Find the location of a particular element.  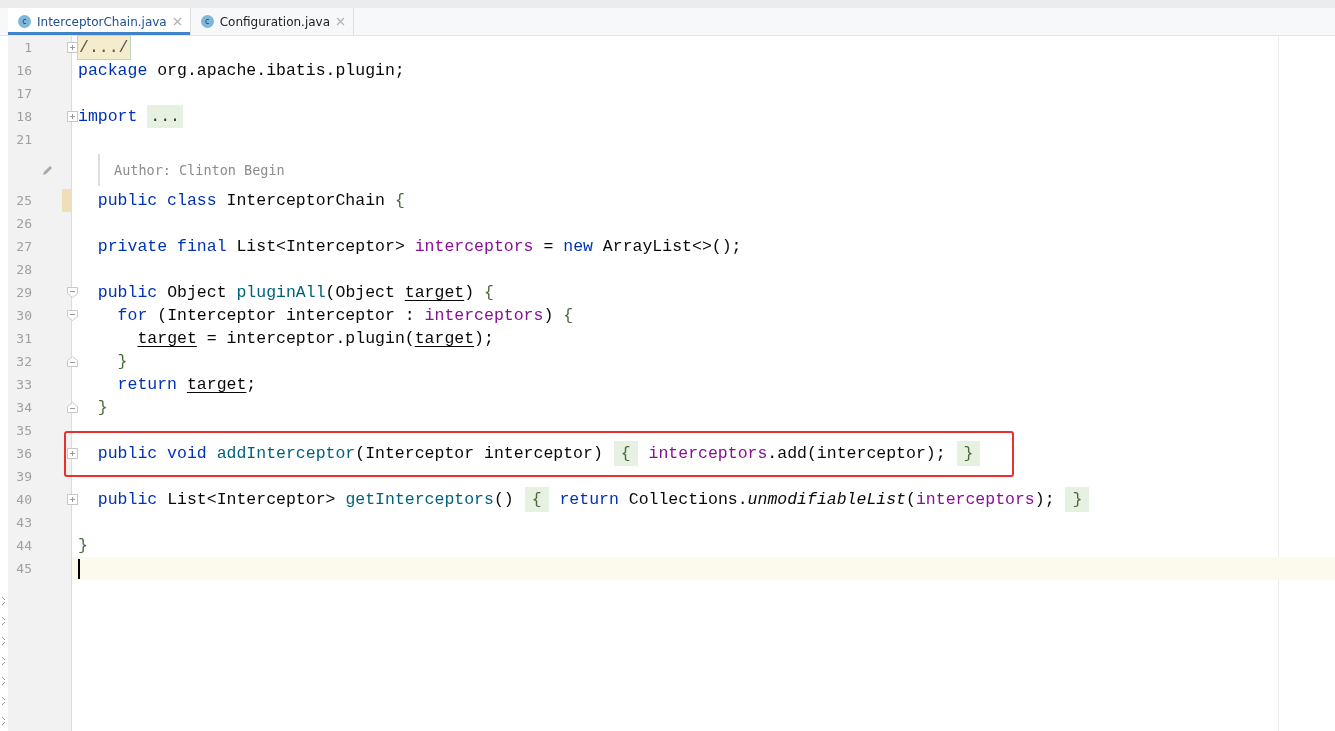

line-number: 16 is located at coordinates (24, 70).